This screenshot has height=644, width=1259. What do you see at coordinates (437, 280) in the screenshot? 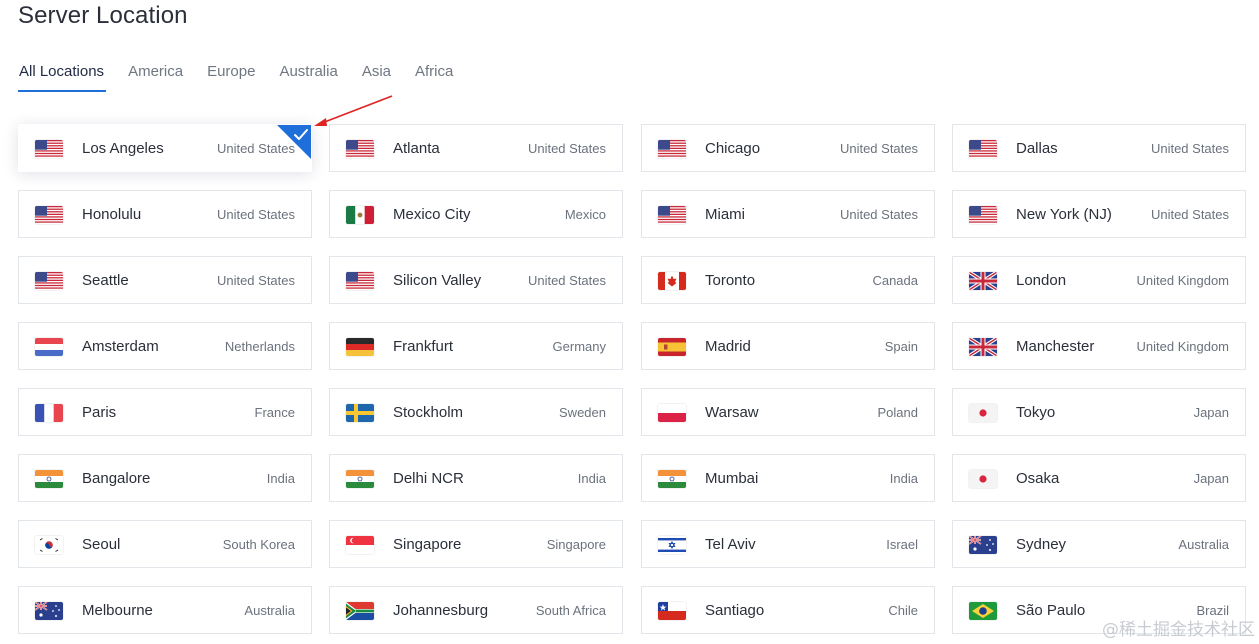
I see `location-city: Silicon Valley` at bounding box center [437, 280].